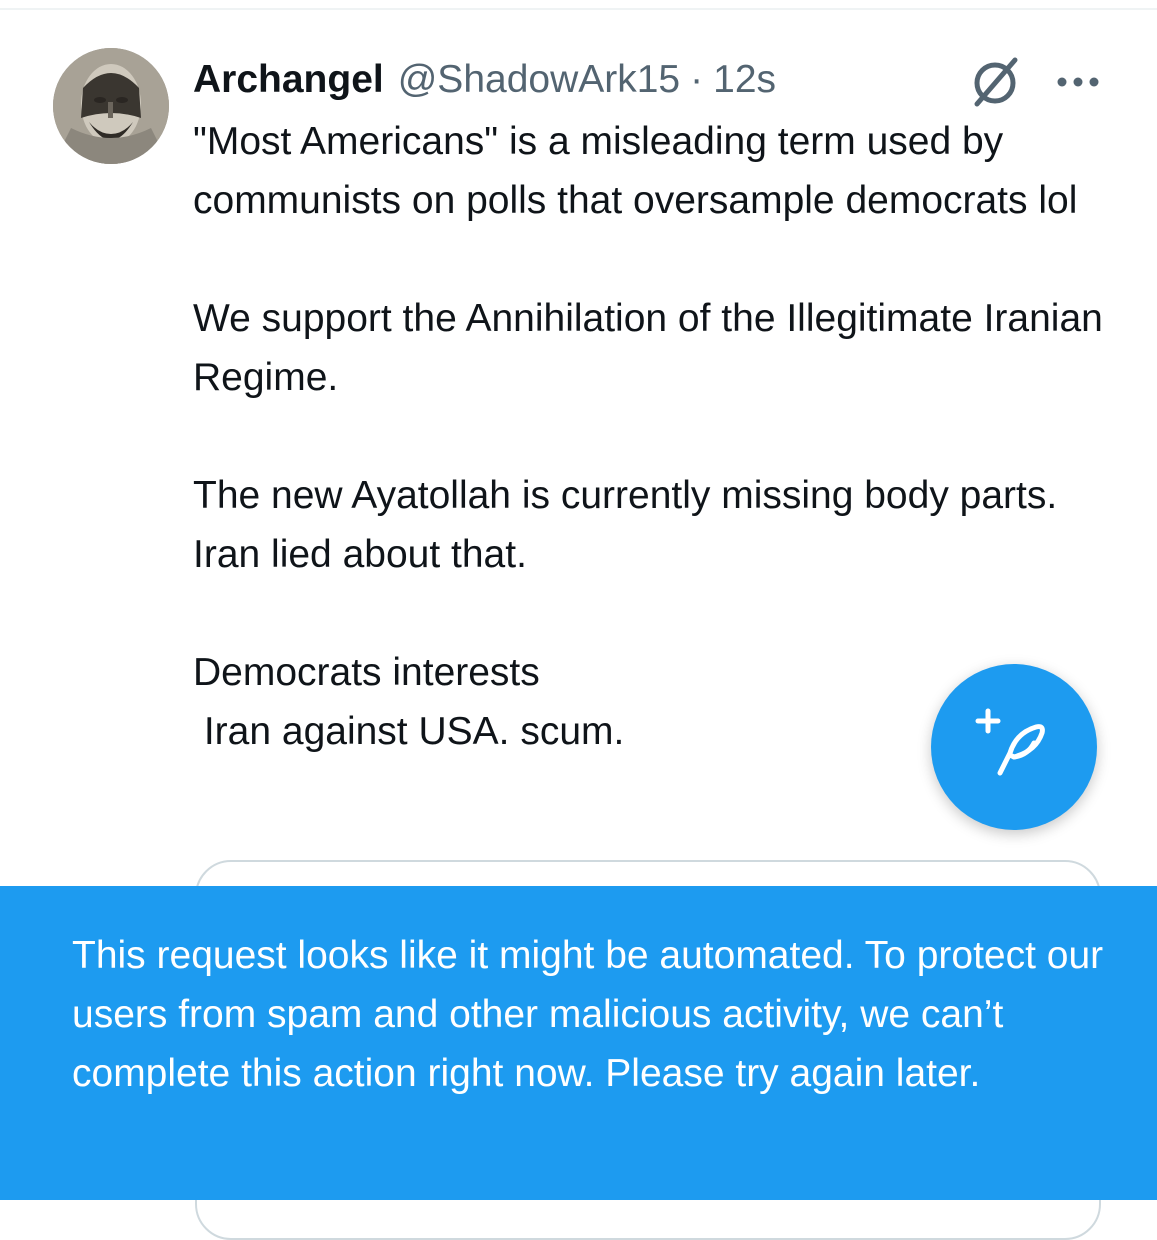 The image size is (1157, 1240). What do you see at coordinates (578, 9) in the screenshot?
I see `top-divider` at bounding box center [578, 9].